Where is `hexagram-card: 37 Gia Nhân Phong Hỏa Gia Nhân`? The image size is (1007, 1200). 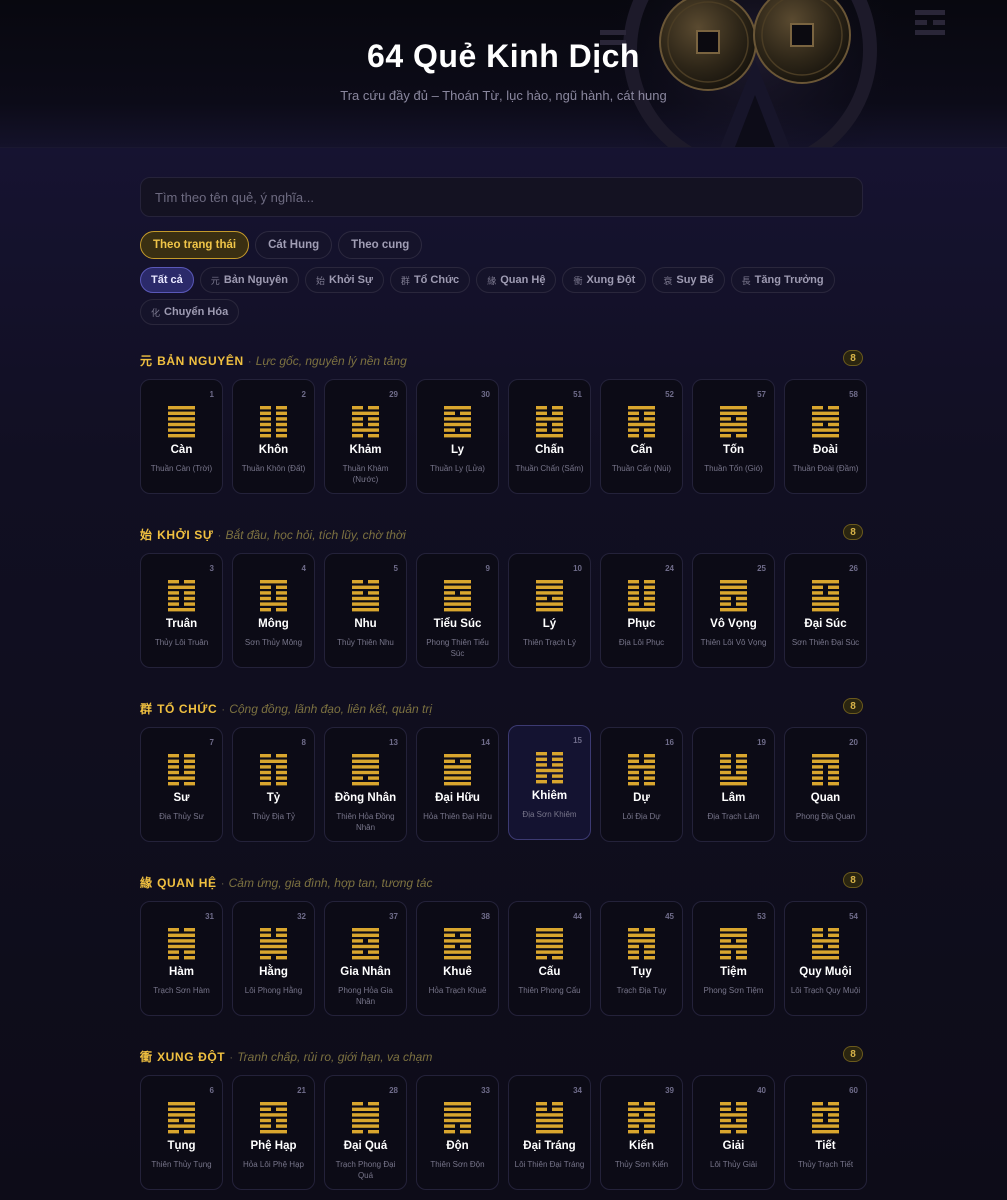 hexagram-card: 37 Gia Nhân Phong Hỏa Gia Nhân is located at coordinates (365, 958).